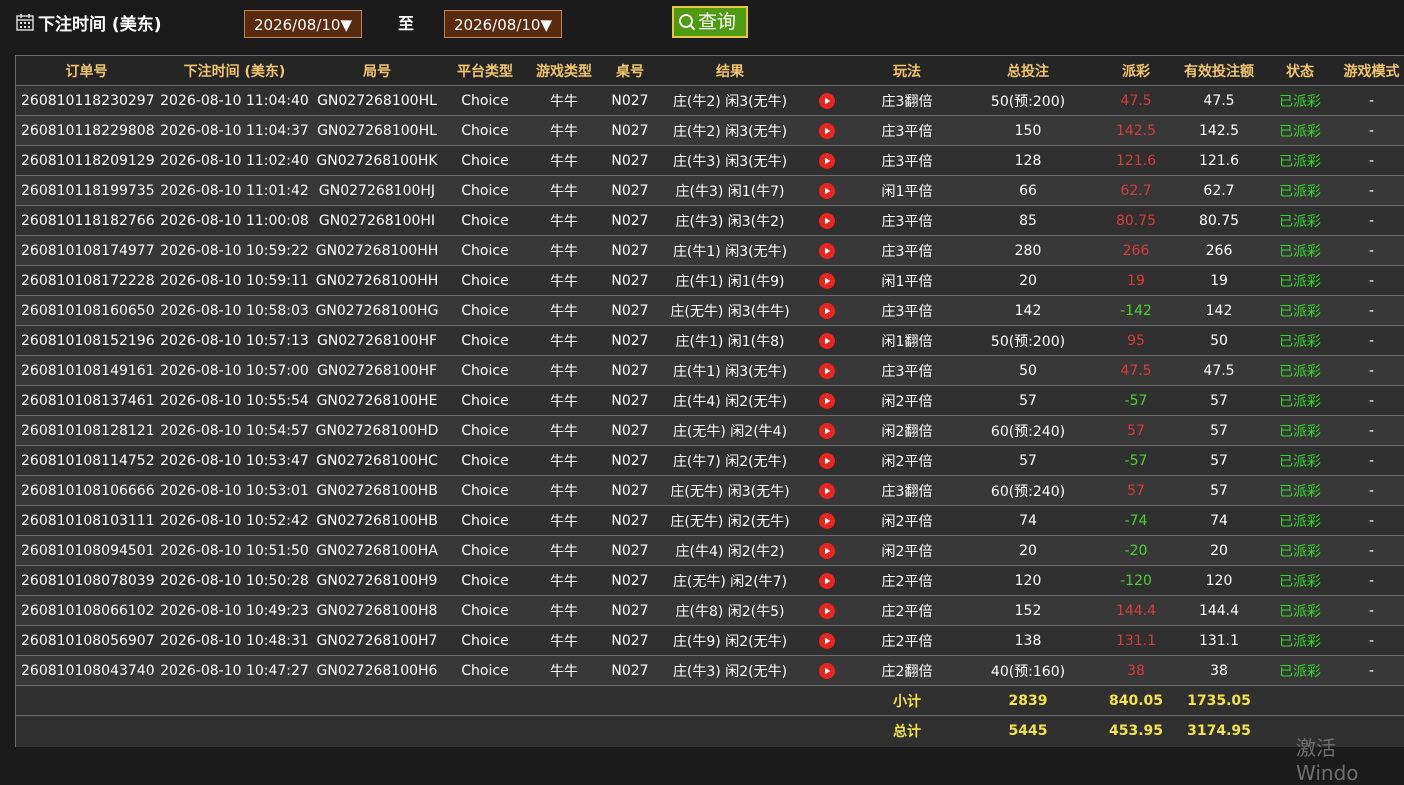 The image size is (1404, 785). Describe the element at coordinates (730, 100) in the screenshot. I see `game-result-cell: 庄(牛2) 闲3(无牛)` at that location.